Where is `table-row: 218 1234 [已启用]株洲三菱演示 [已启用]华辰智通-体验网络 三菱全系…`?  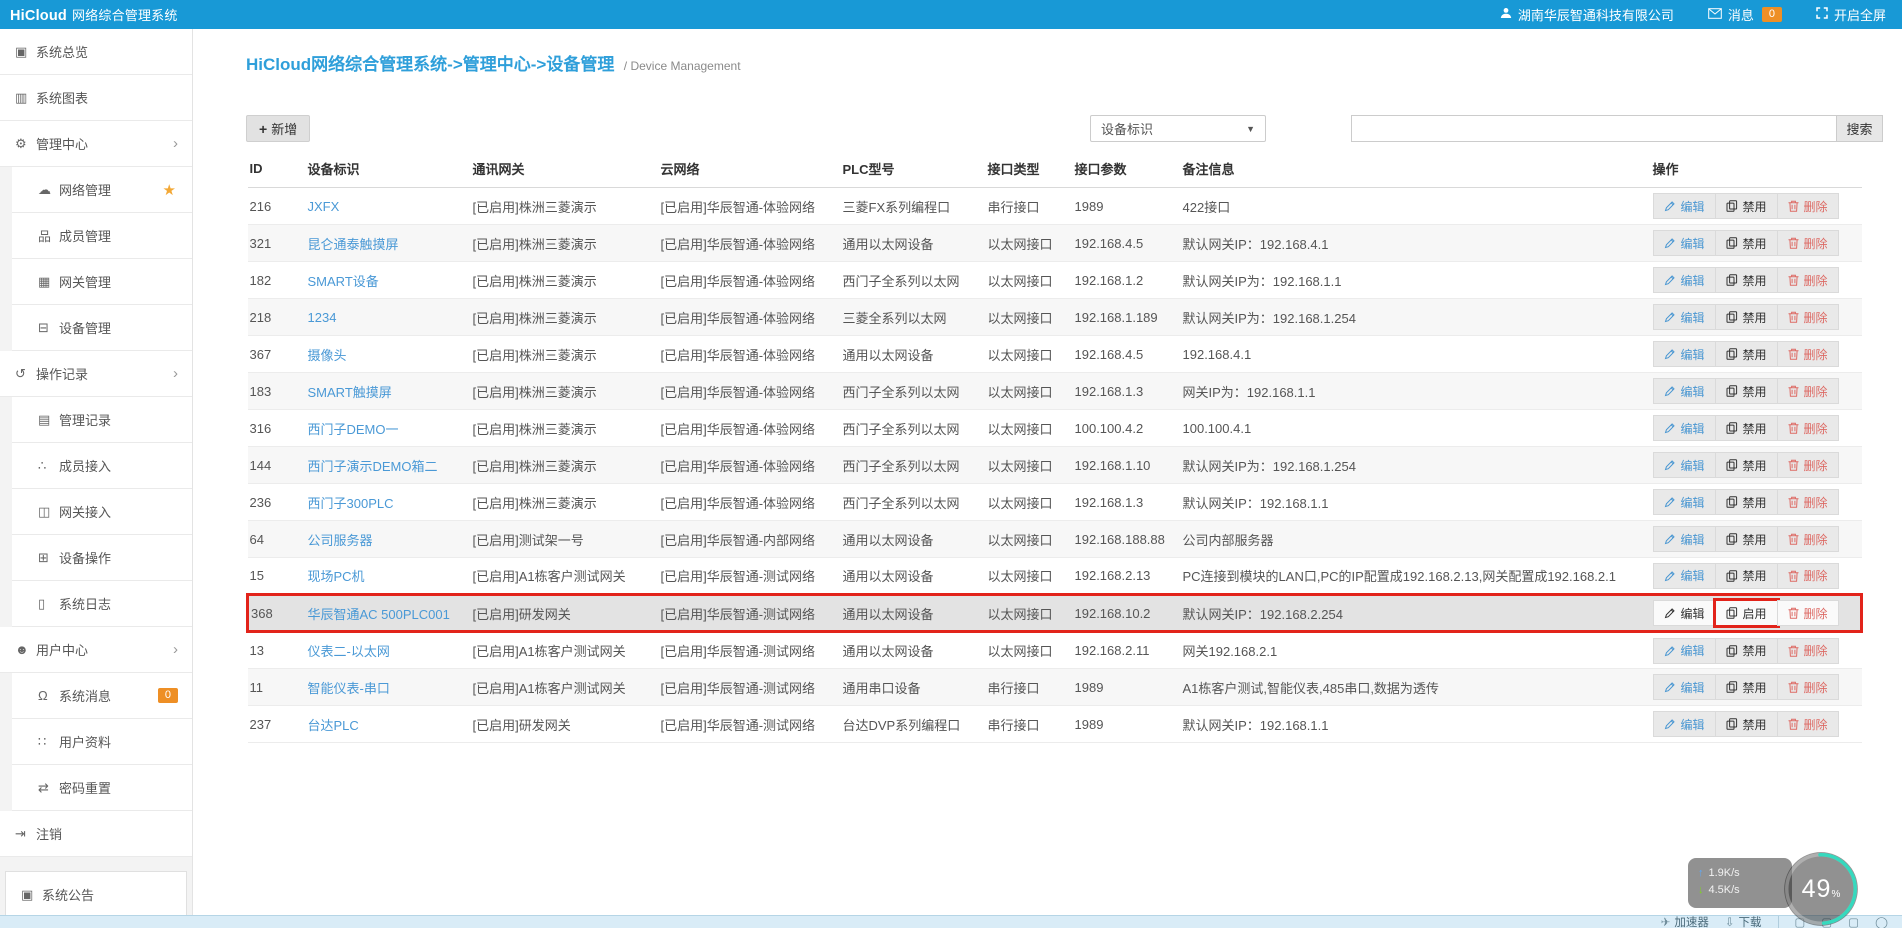 table-row: 218 1234 [已启用]株洲三菱演示 [已启用]华辰智通-体验网络 三菱全系… is located at coordinates (1054, 317).